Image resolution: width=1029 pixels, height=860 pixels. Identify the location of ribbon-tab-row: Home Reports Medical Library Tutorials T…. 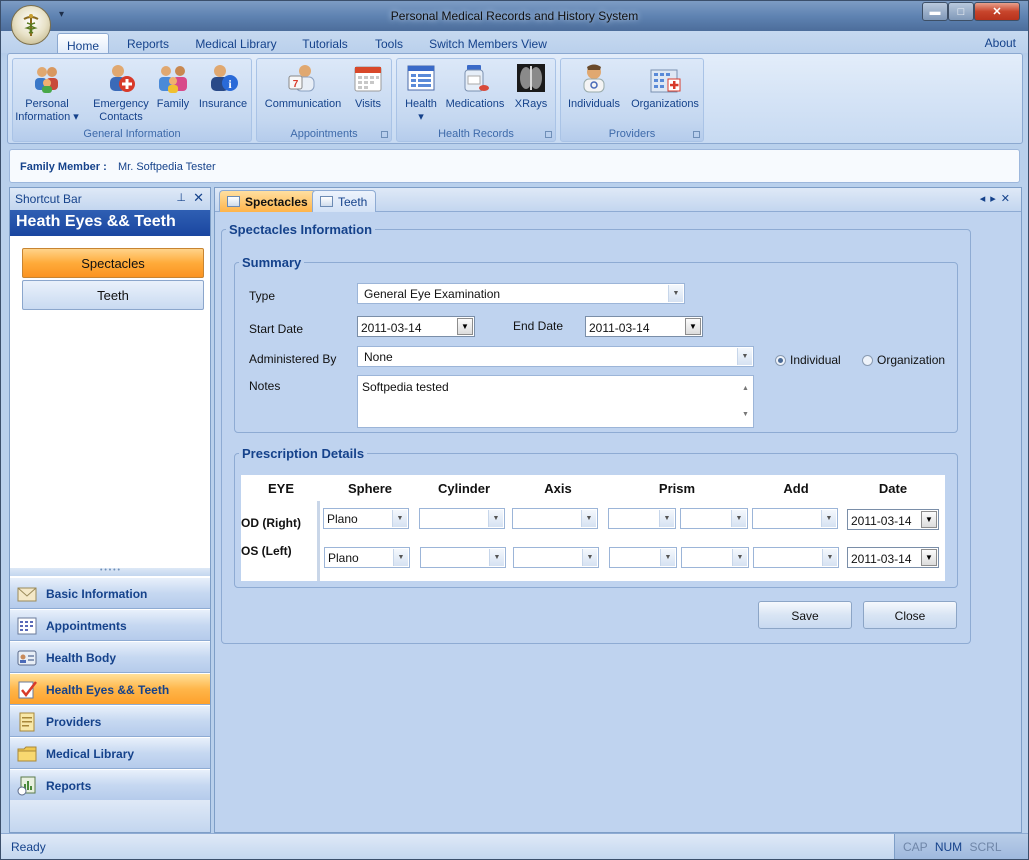
(514, 42).